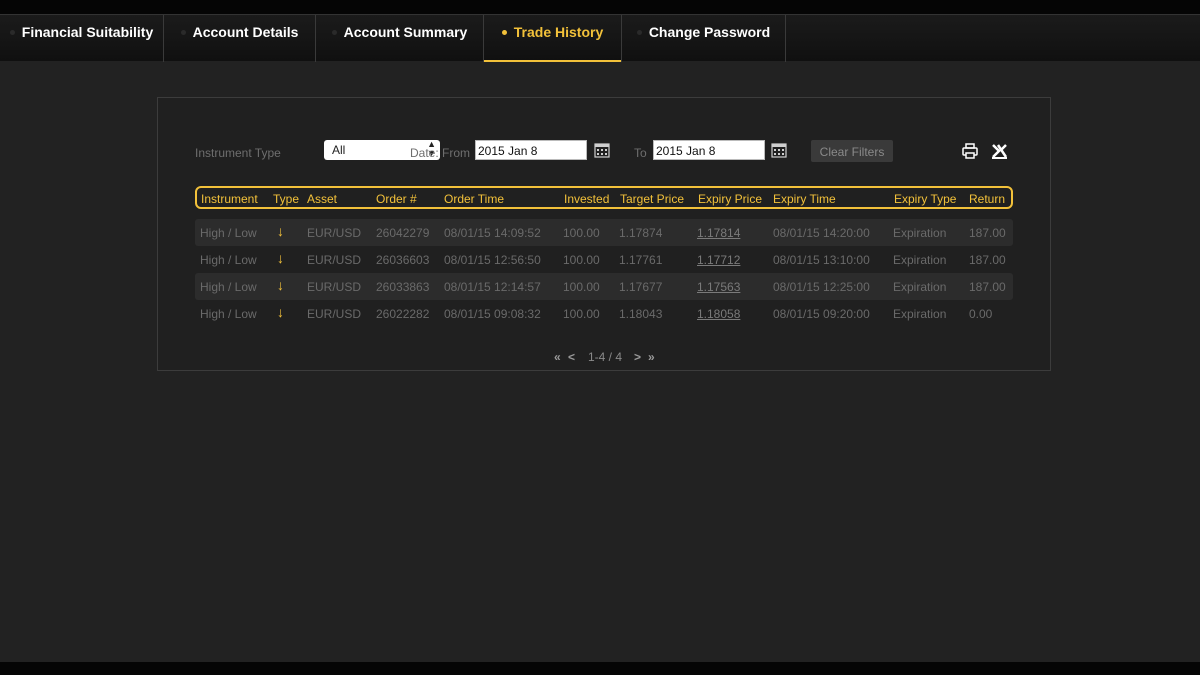 This screenshot has width=1200, height=675. I want to click on instrument-type-value: All, so click(339, 150).